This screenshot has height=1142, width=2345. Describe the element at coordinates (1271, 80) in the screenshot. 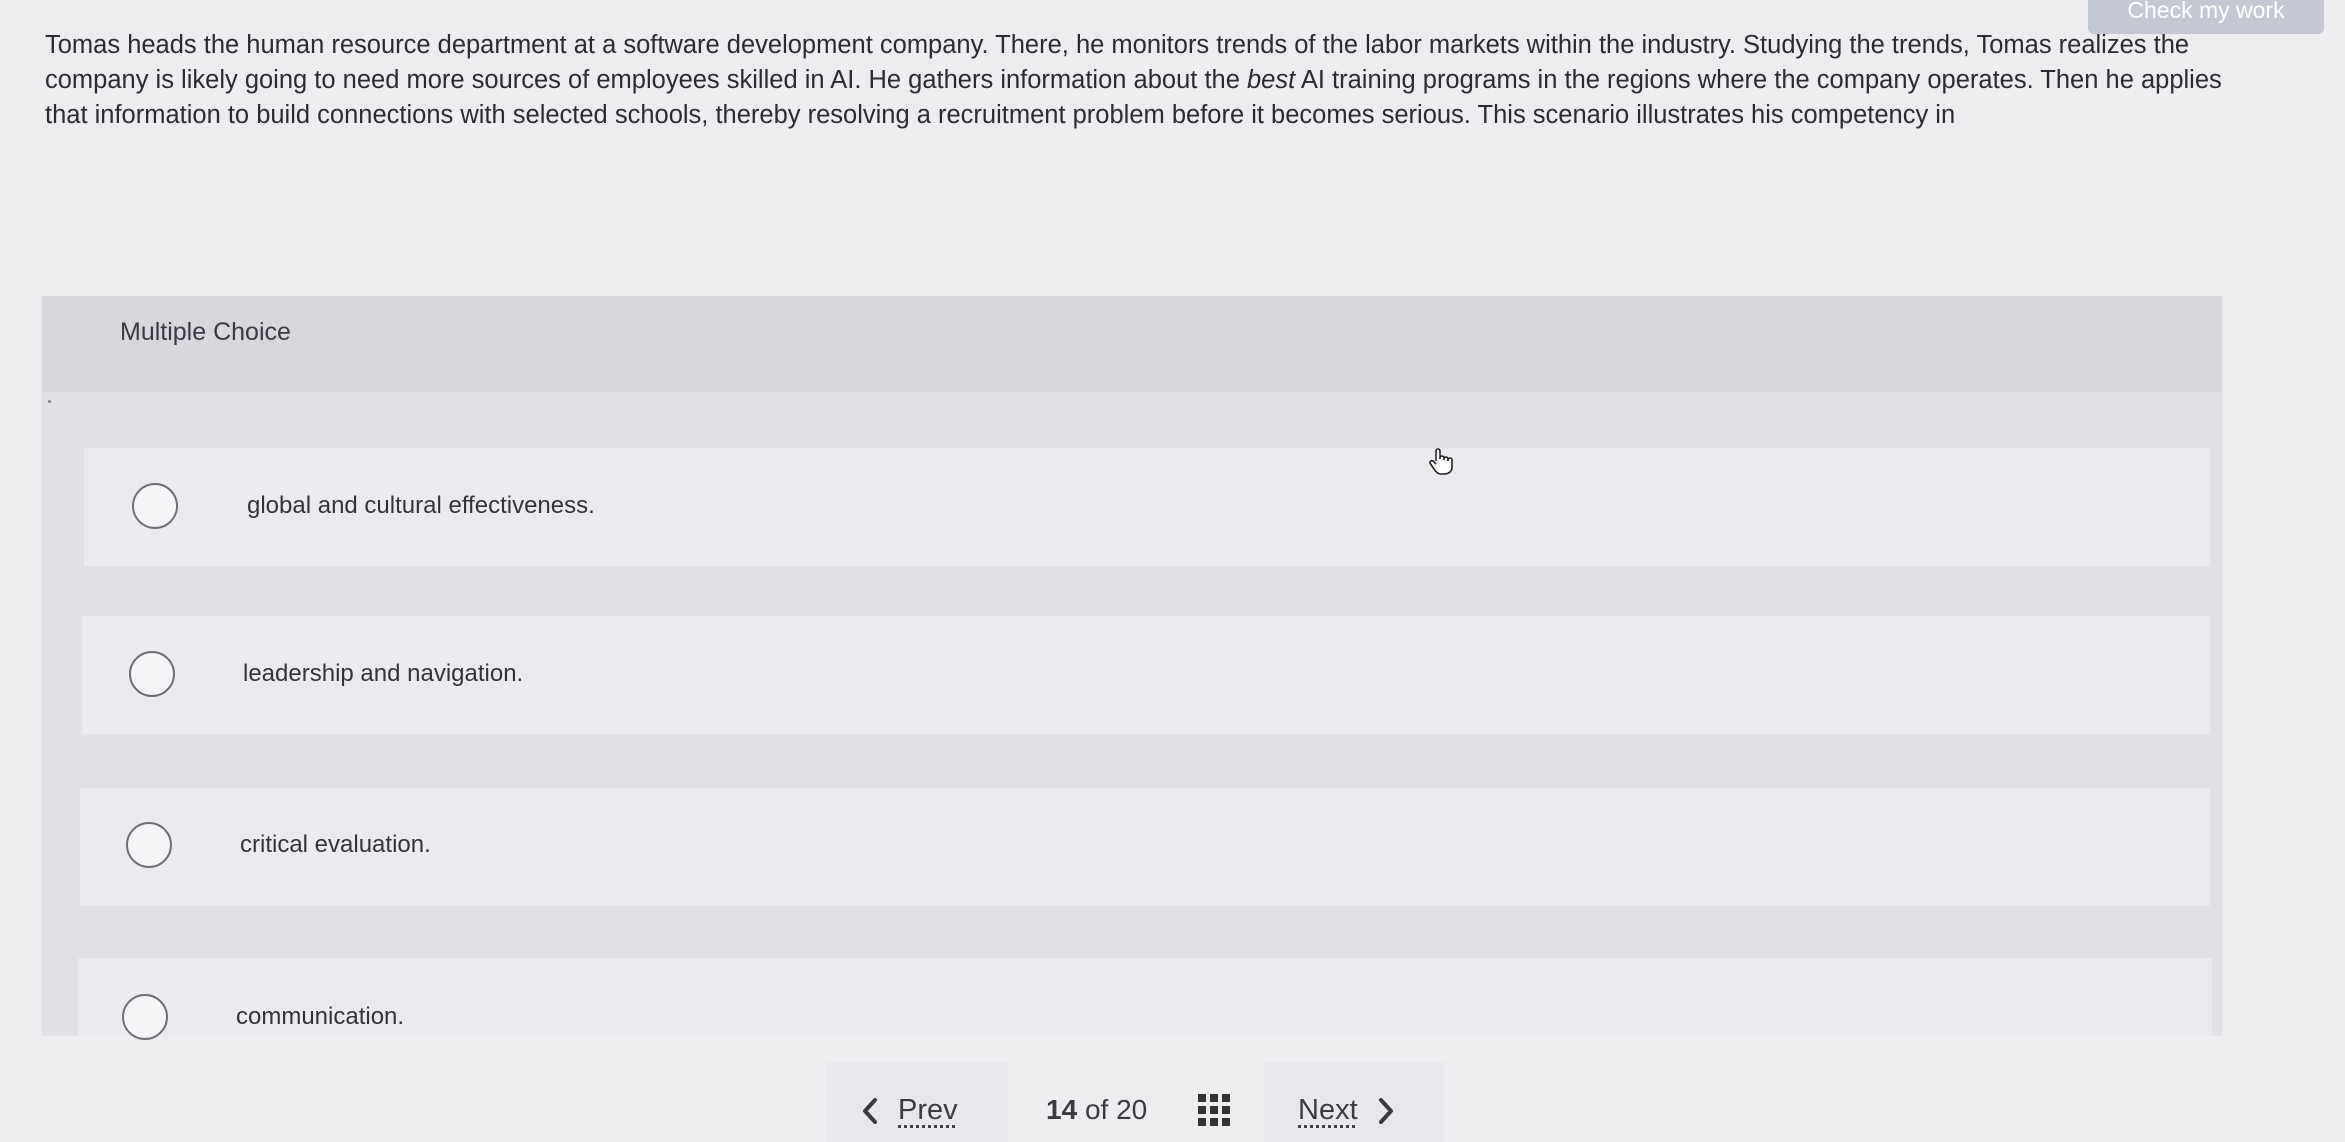

I see `question-emphasis: best` at that location.